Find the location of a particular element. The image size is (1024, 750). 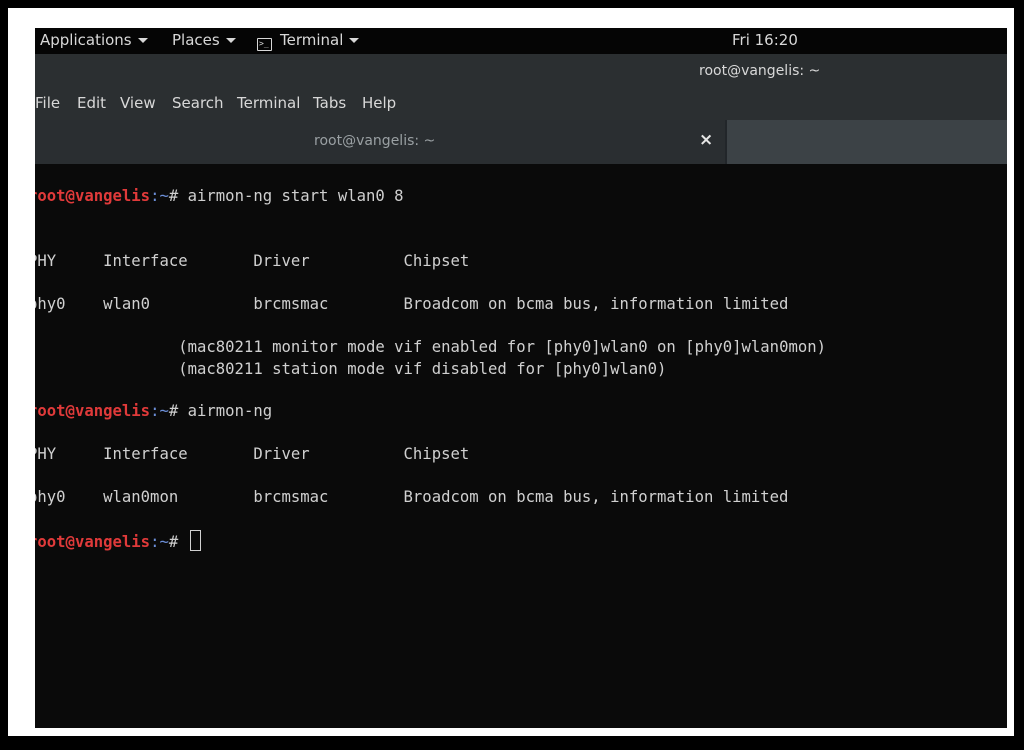

terminal-line-cmd2: root@vangelis:~# airmon-ng is located at coordinates (153, 411).